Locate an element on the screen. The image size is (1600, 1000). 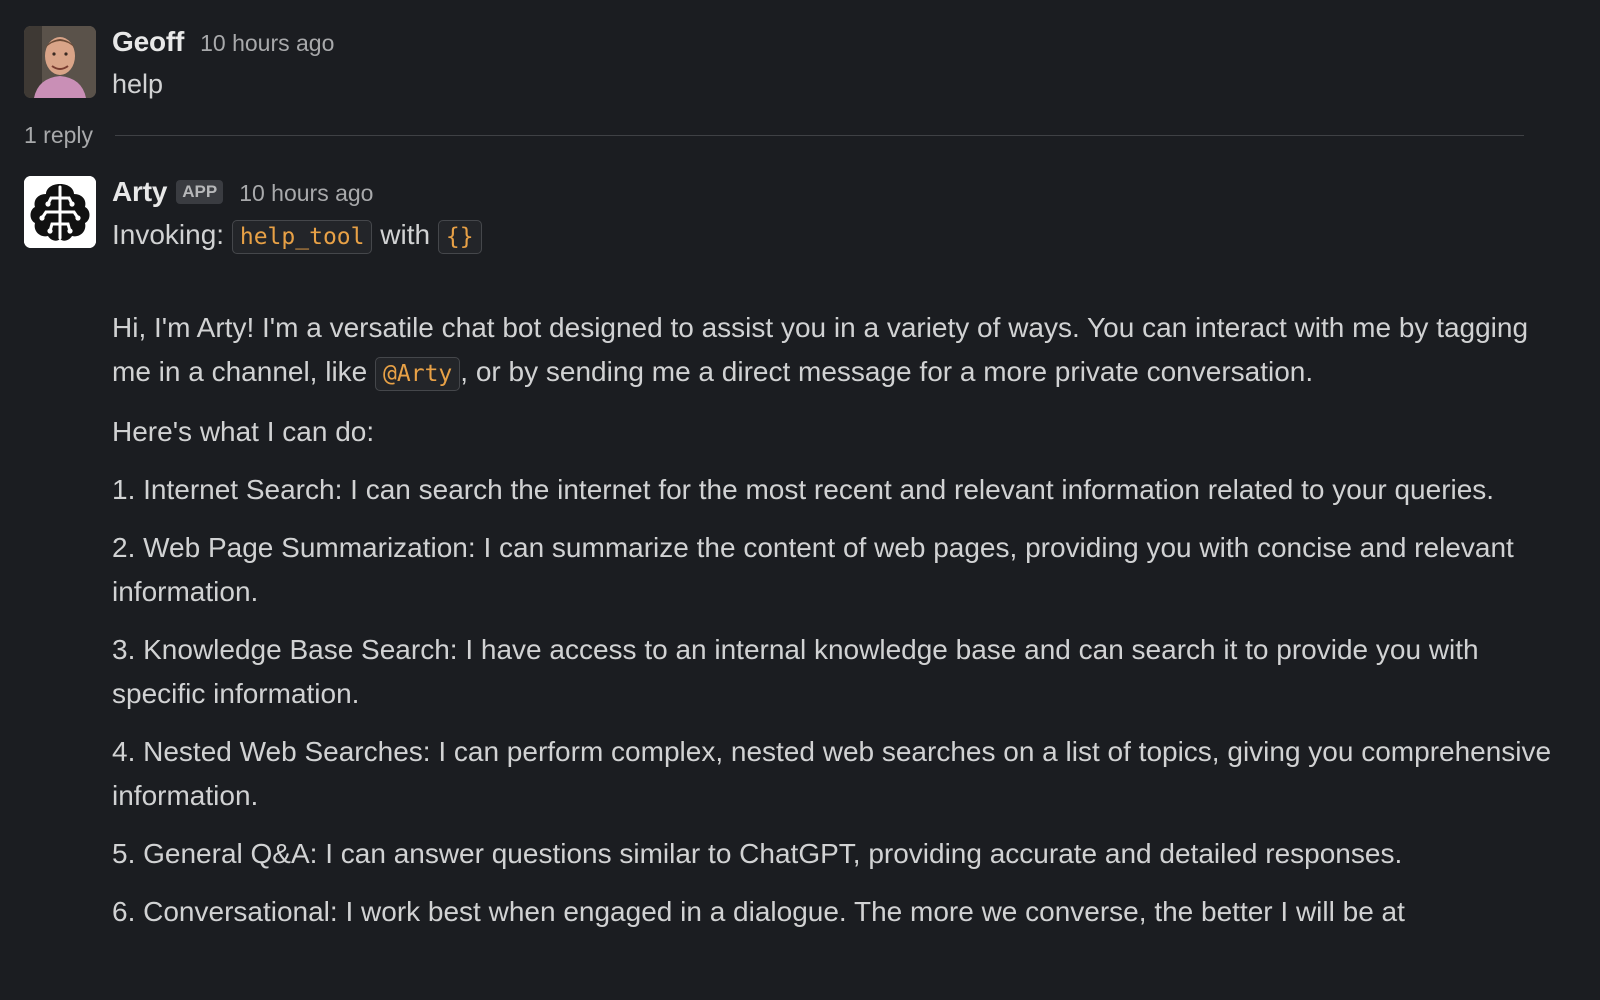
thread-reply-divider: 1 reply is located at coordinates (774, 135).